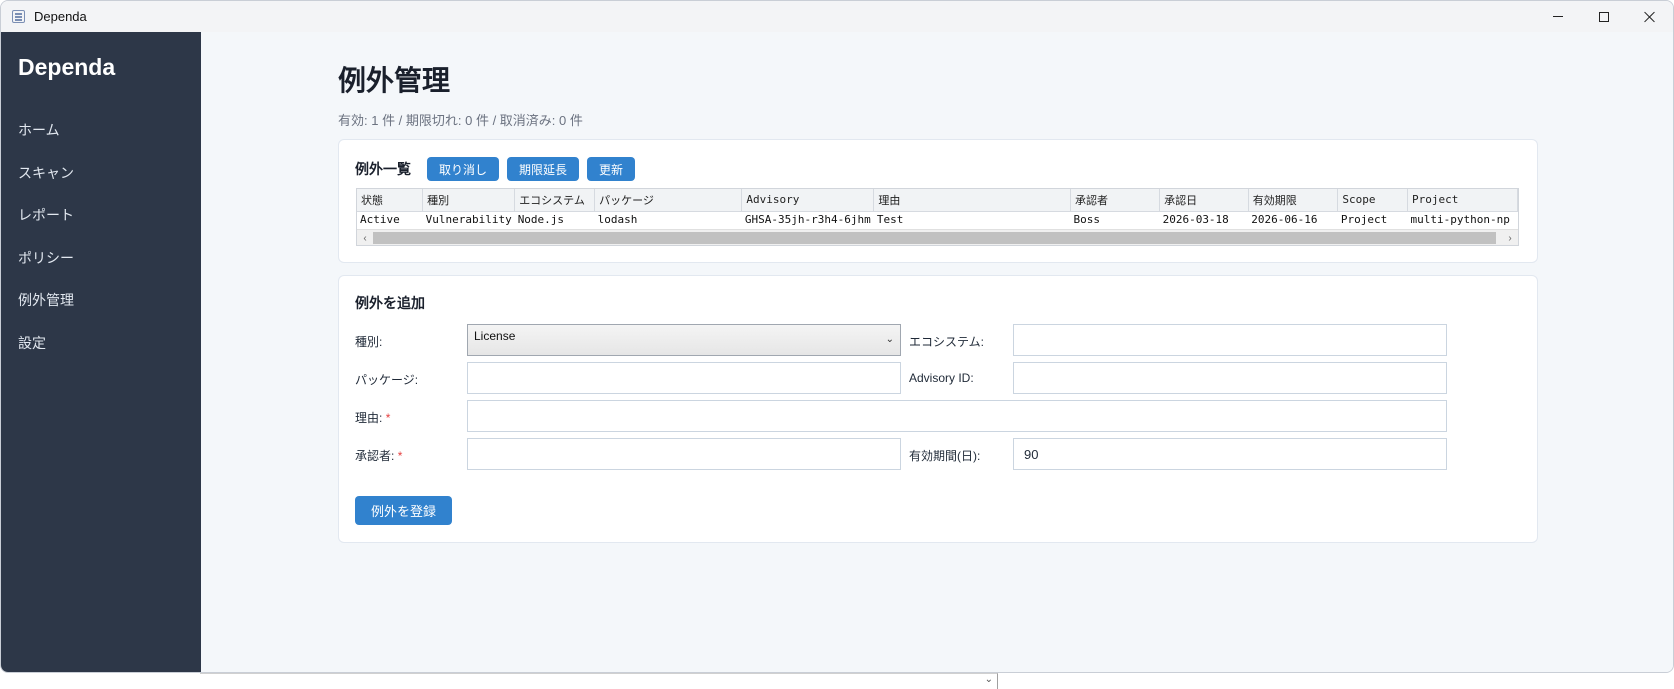  Describe the element at coordinates (957, 416) in the screenshot. I see `reason-input` at that location.